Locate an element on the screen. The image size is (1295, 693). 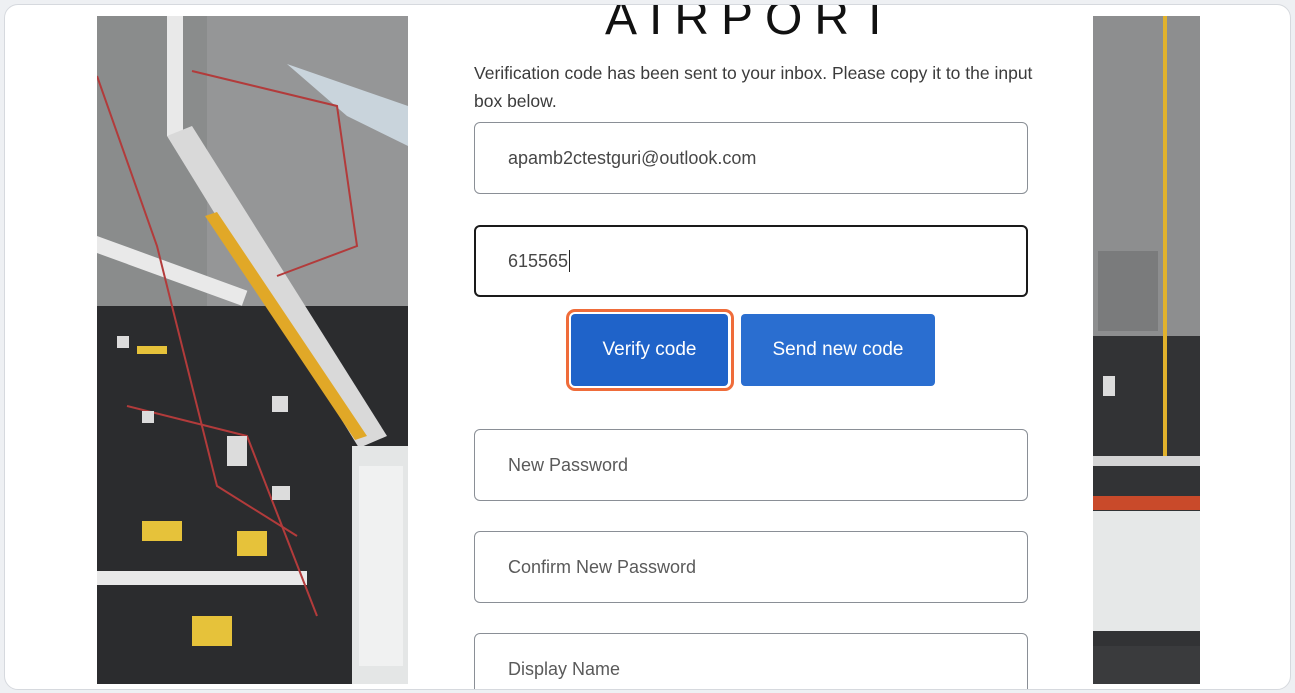
verification-buttons: Verify code Send new code is located at coordinates (756, 350).